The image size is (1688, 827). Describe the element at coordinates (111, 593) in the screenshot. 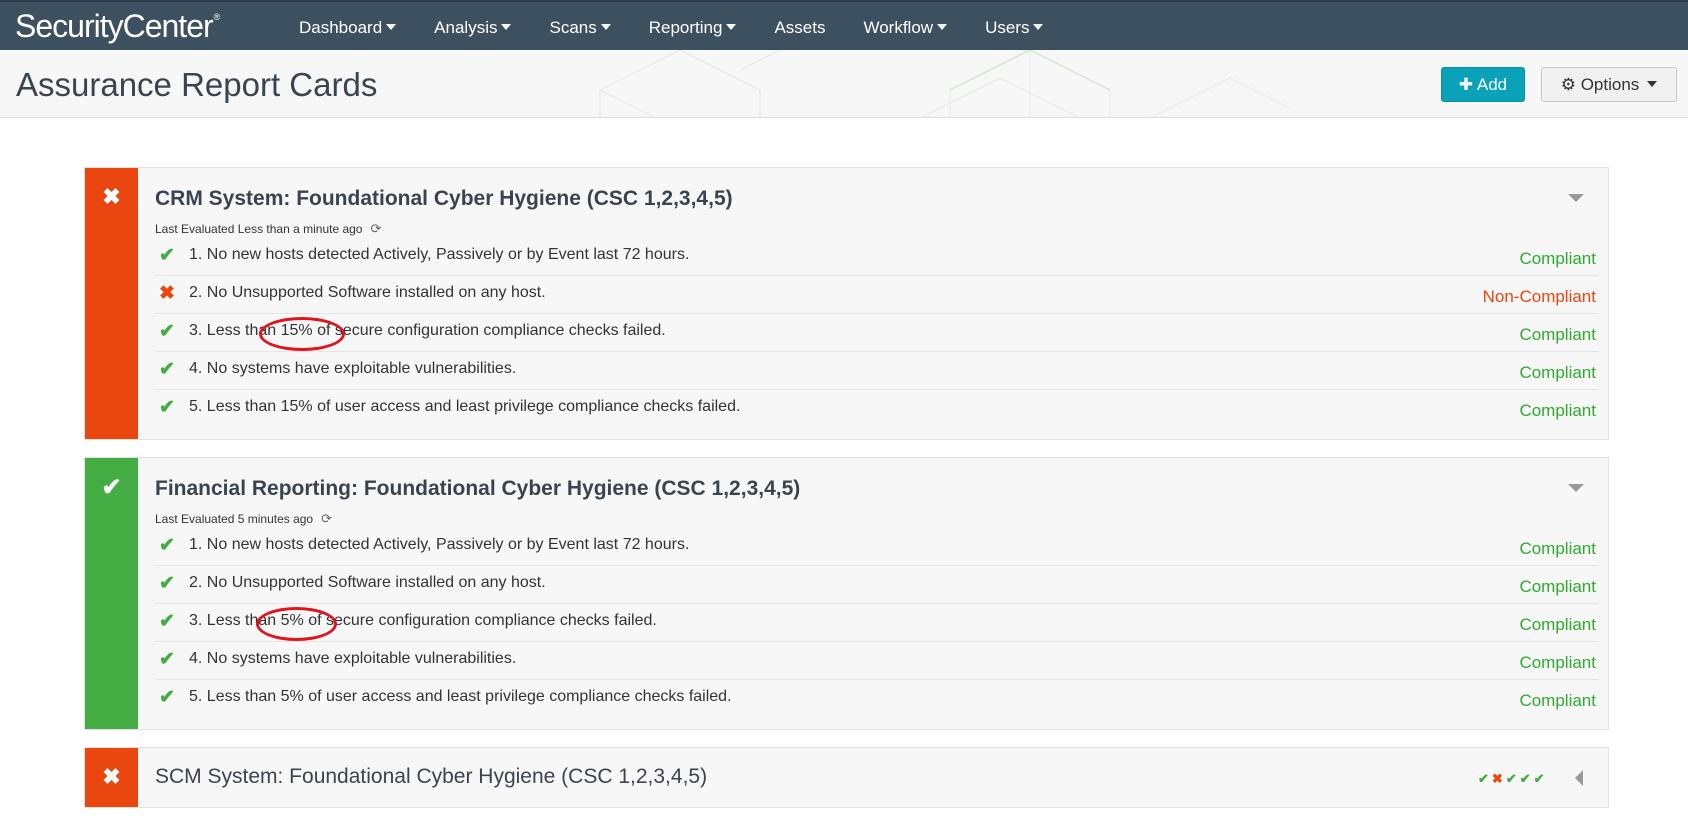

I see `card-status-stripe: ✔` at that location.